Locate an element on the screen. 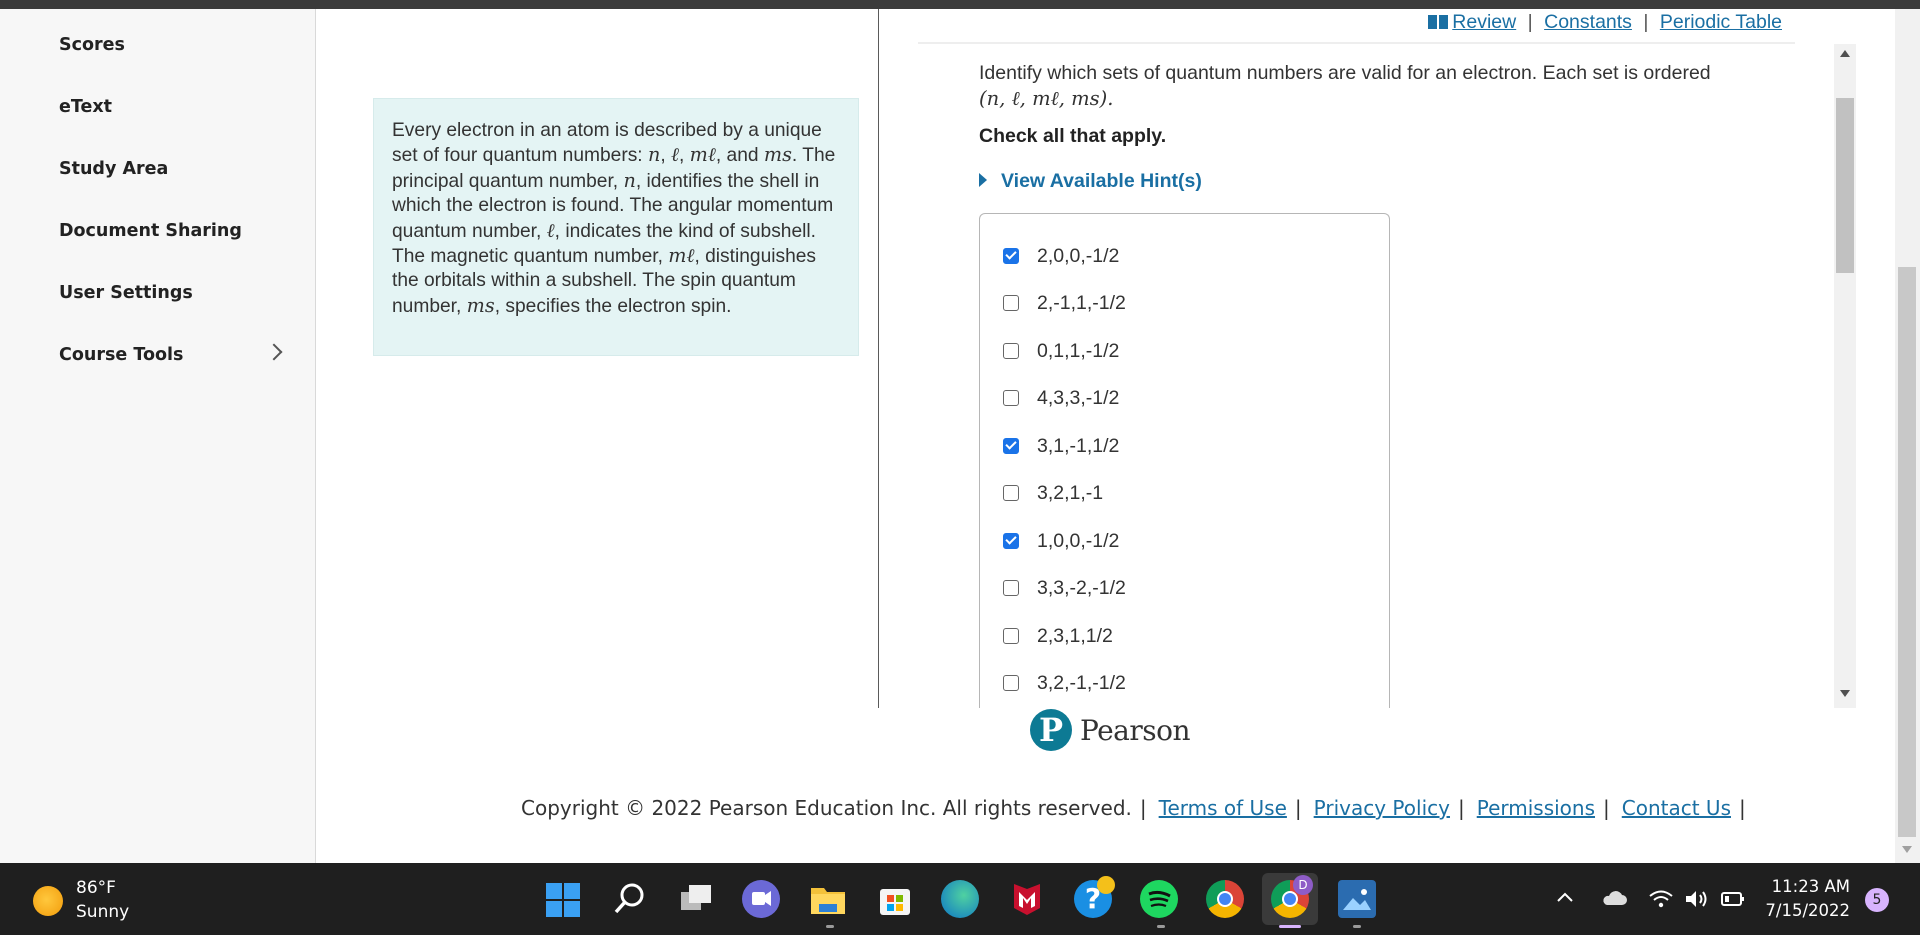  option-label: 2,0,0,-1/2 is located at coordinates (1078, 255).